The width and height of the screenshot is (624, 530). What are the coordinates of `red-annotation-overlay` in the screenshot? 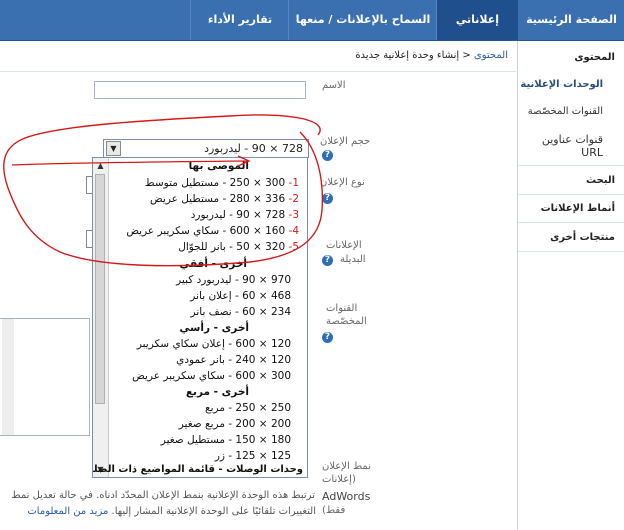 It's located at (163, 190).